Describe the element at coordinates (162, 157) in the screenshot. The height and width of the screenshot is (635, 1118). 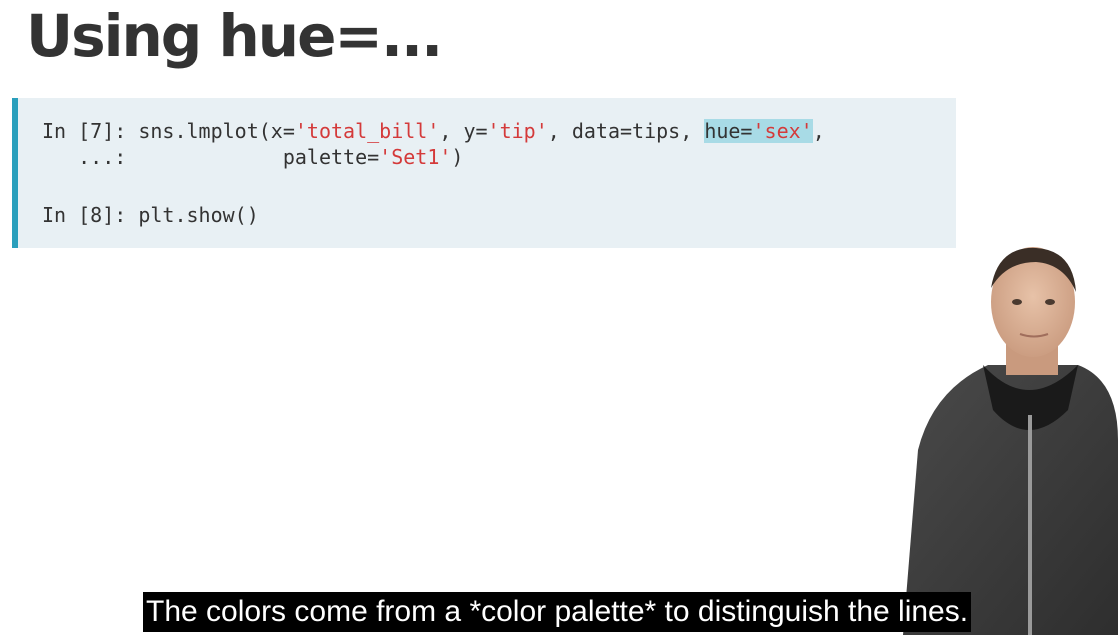
I see `continuation-prompt: ...:` at that location.